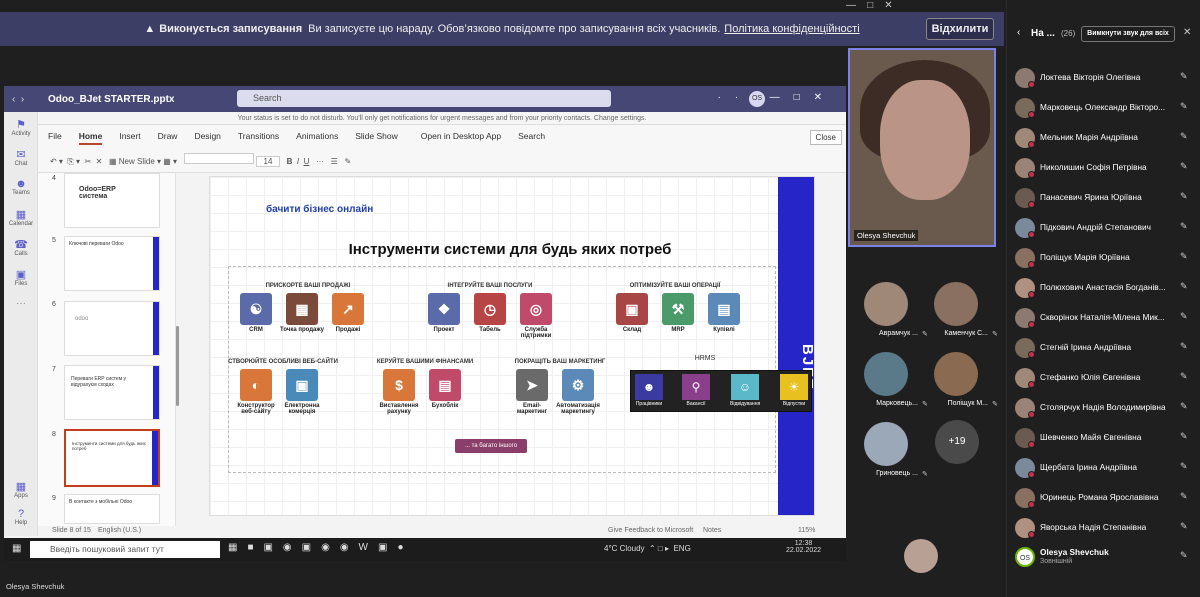 This screenshot has width=1200, height=597. I want to click on rail-chat: ✉ Chat, so click(21, 157).